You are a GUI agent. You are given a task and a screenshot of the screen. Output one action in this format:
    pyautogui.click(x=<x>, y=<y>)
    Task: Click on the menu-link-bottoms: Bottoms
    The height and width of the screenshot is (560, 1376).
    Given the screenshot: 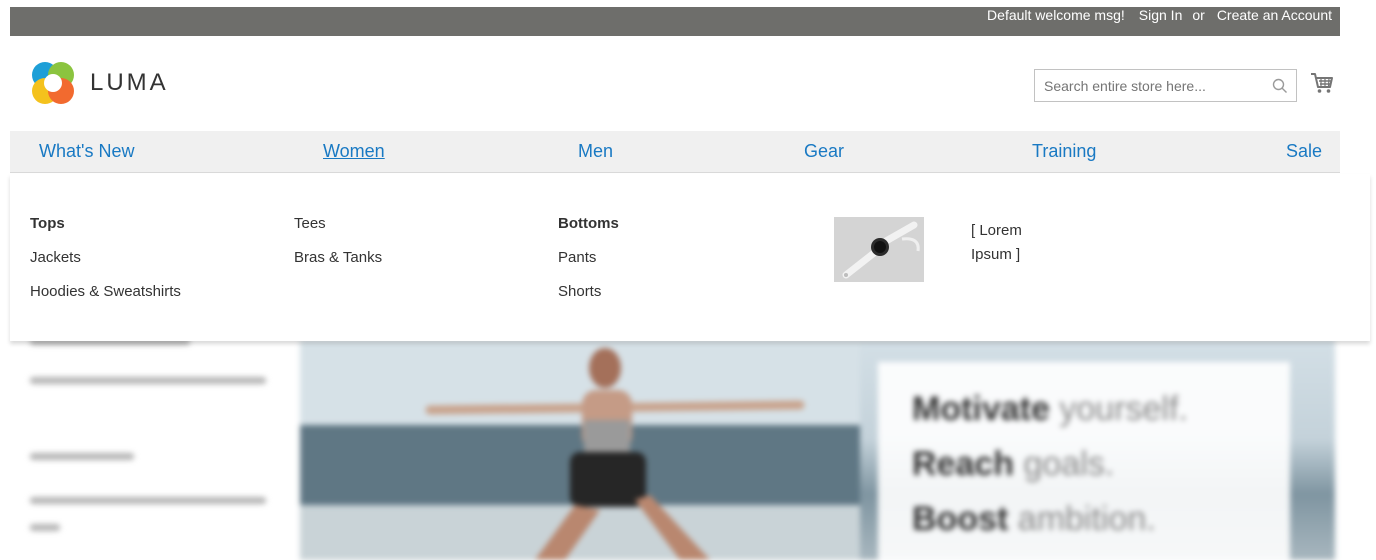 What is the action you would take?
    pyautogui.click(x=588, y=223)
    